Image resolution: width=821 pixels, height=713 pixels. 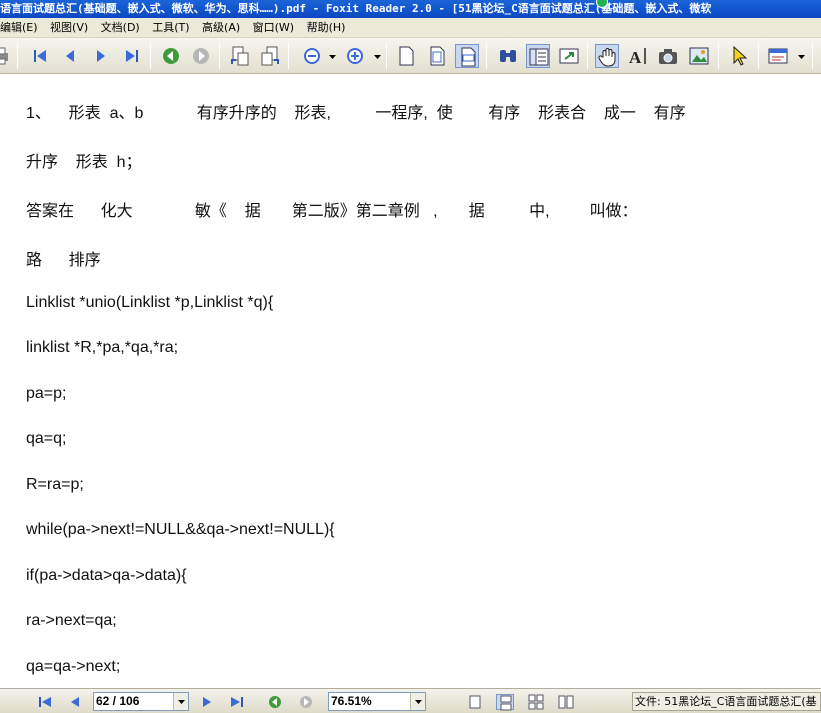 I want to click on document-line: qa=qa->next;, so click(x=73, y=666).